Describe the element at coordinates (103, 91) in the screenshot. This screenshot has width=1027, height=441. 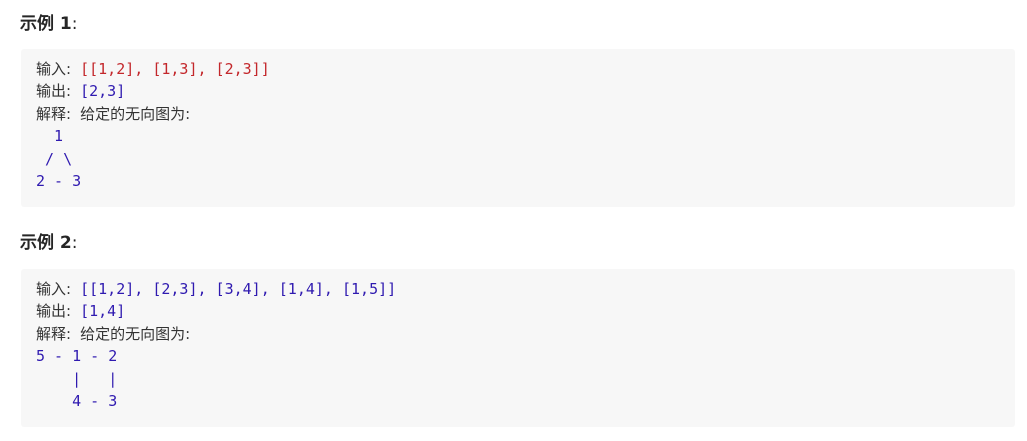
I see `example-1-output-value: [2,3]` at that location.